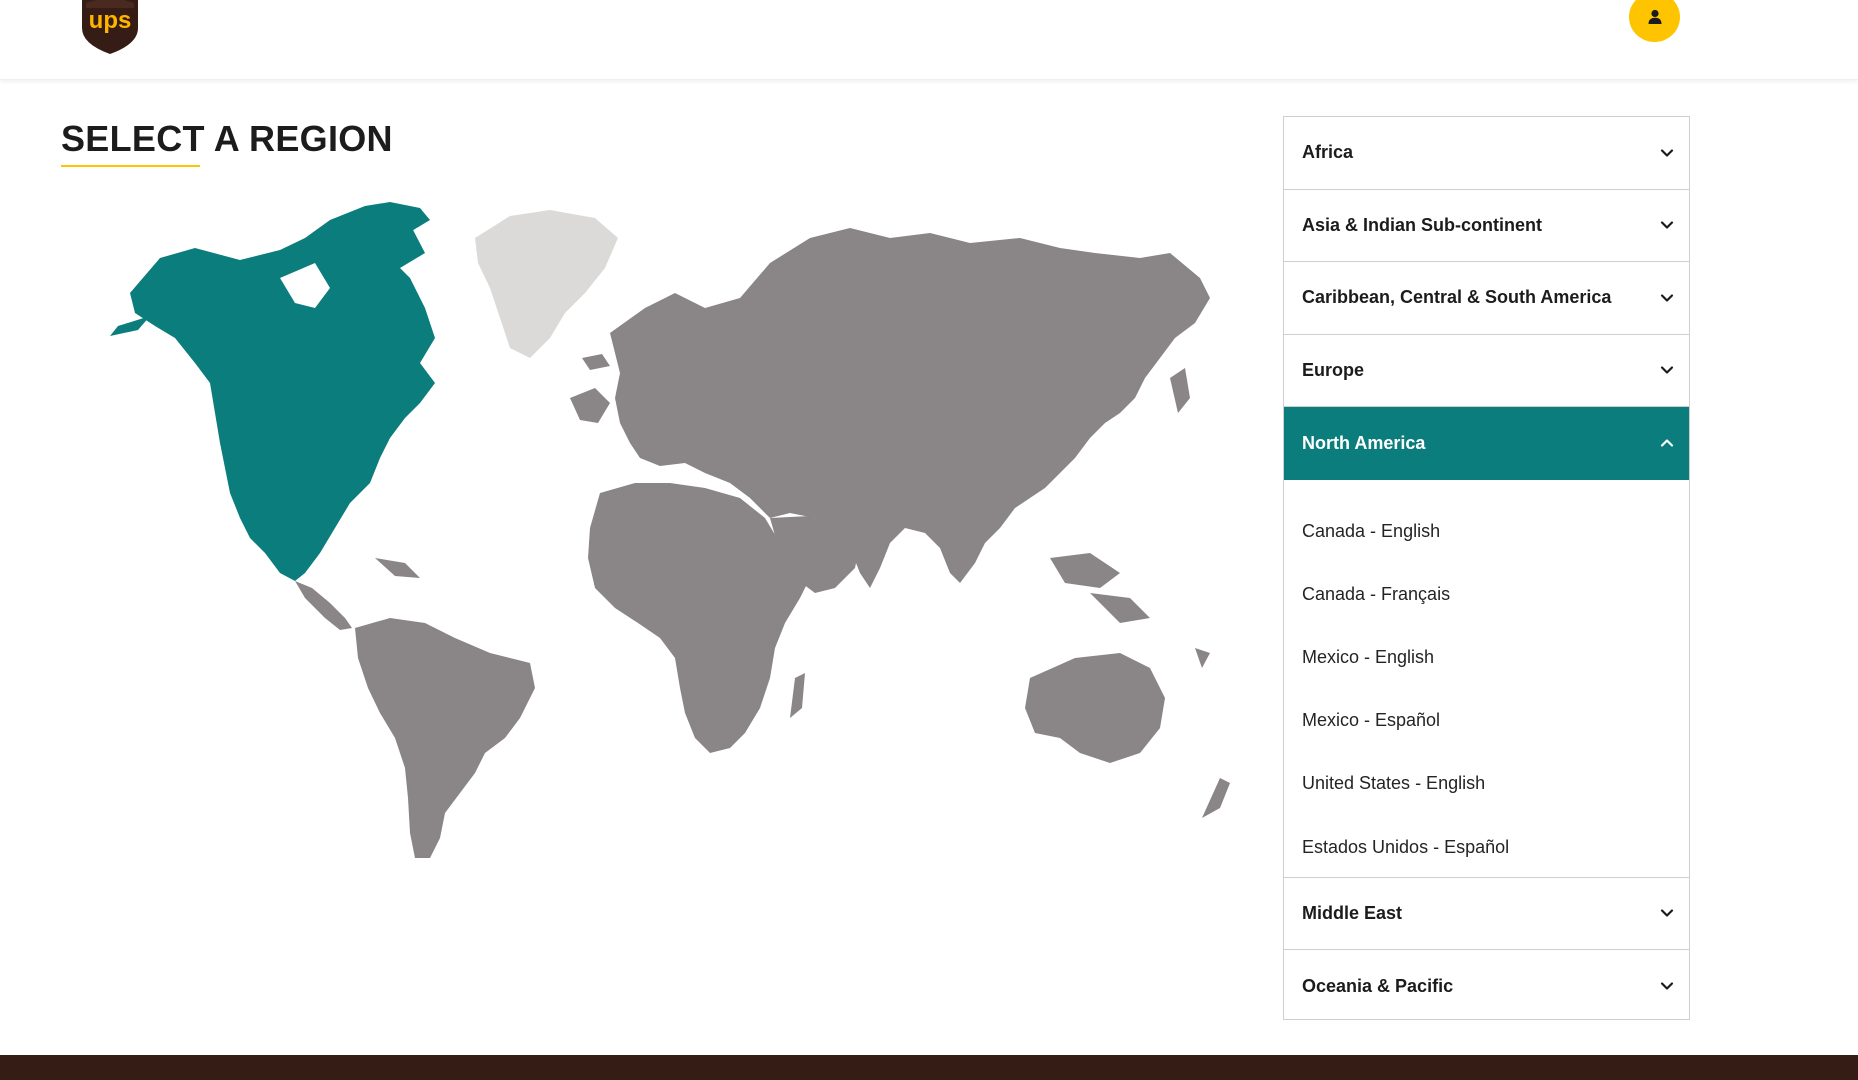 This screenshot has width=1858, height=1080. Describe the element at coordinates (1486, 531) in the screenshot. I see `country-link-canada-english: Canada - English` at that location.